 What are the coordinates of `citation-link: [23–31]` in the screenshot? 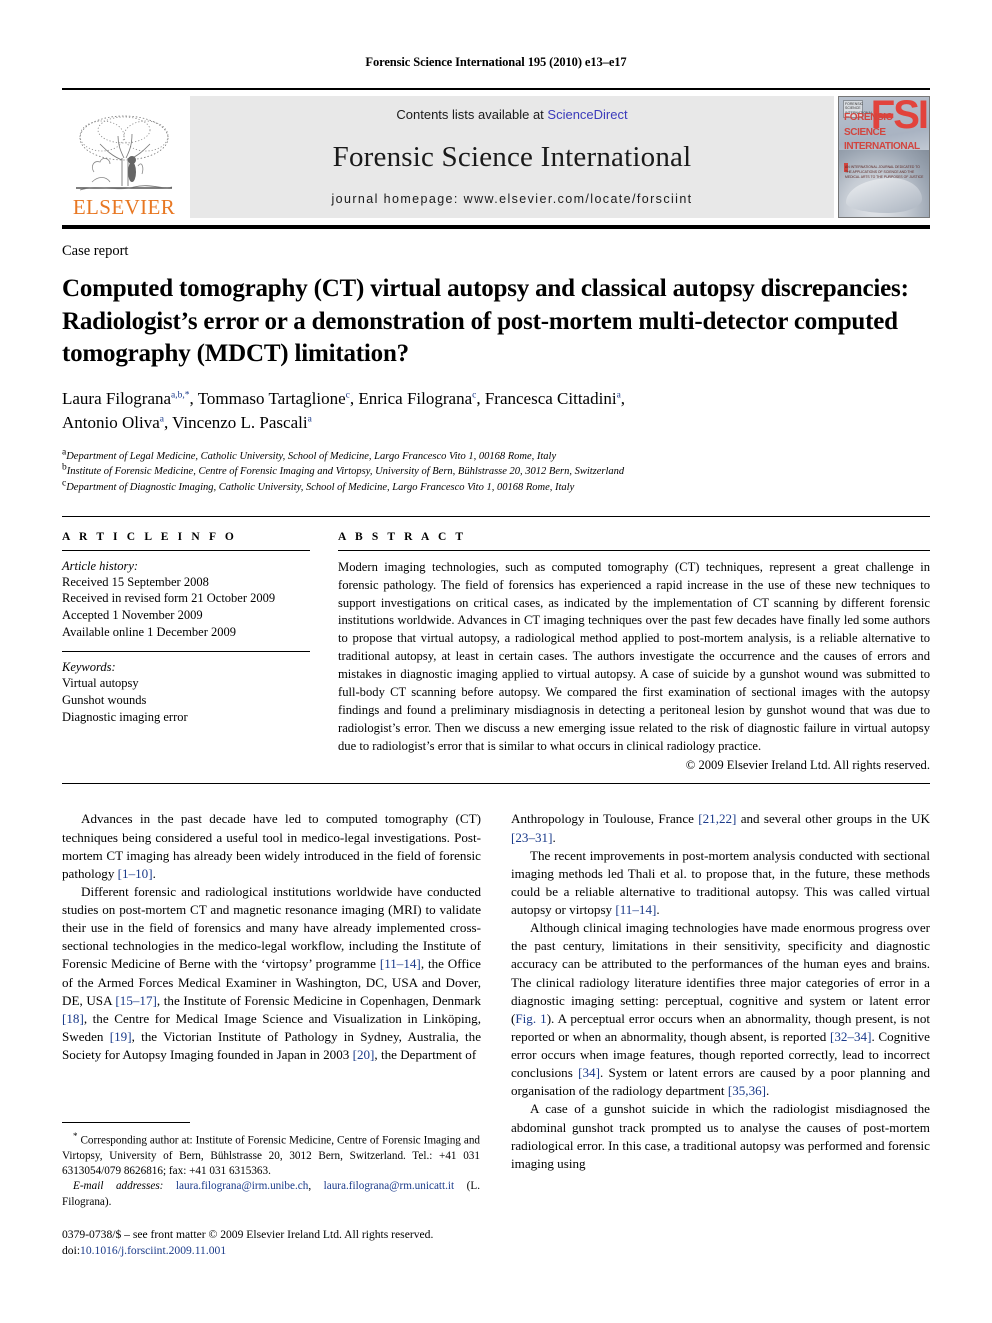 It's located at (531, 837).